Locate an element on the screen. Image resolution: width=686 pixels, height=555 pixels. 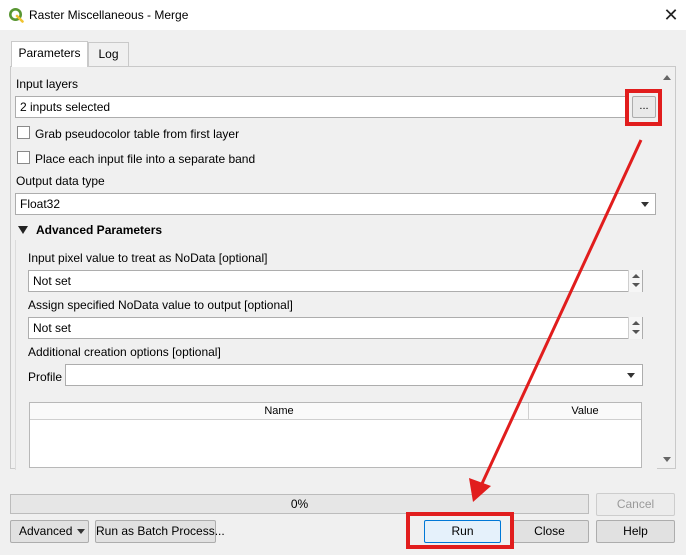
grab-pseudocolor-label: Grab pseudocolor table from first layer is located at coordinates (137, 134).